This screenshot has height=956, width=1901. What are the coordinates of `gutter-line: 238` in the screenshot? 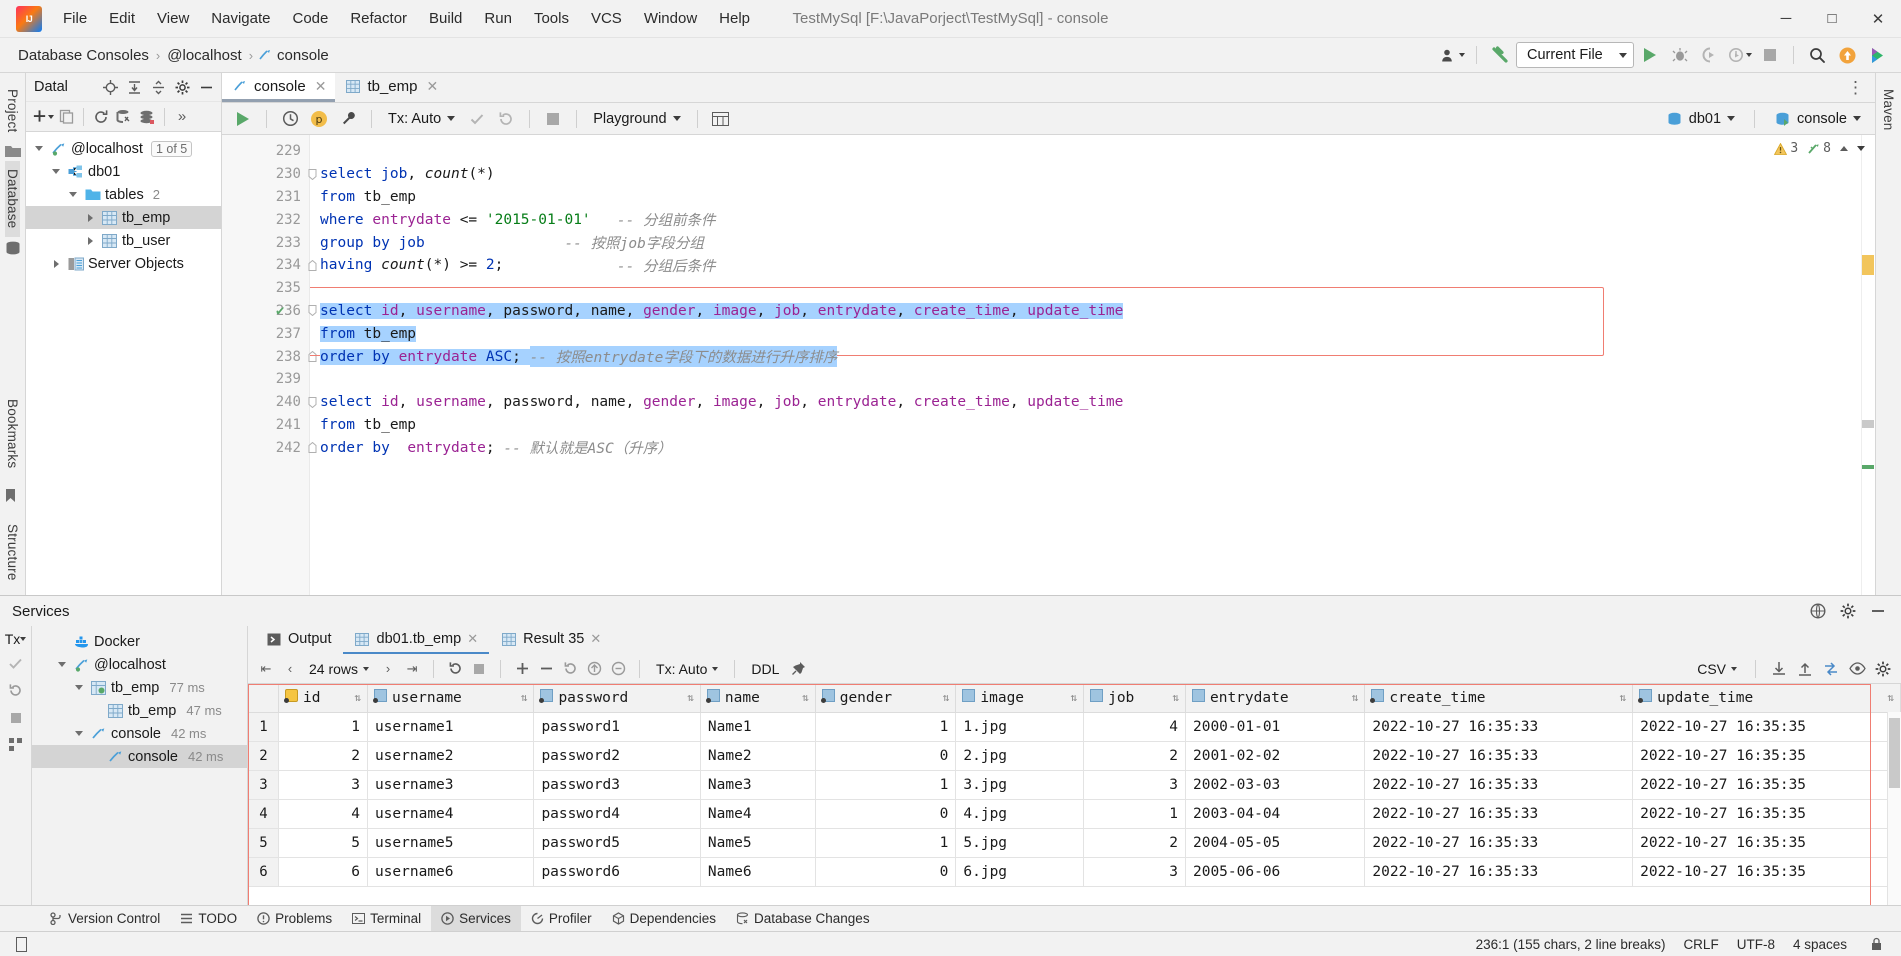 It's located at (269, 356).